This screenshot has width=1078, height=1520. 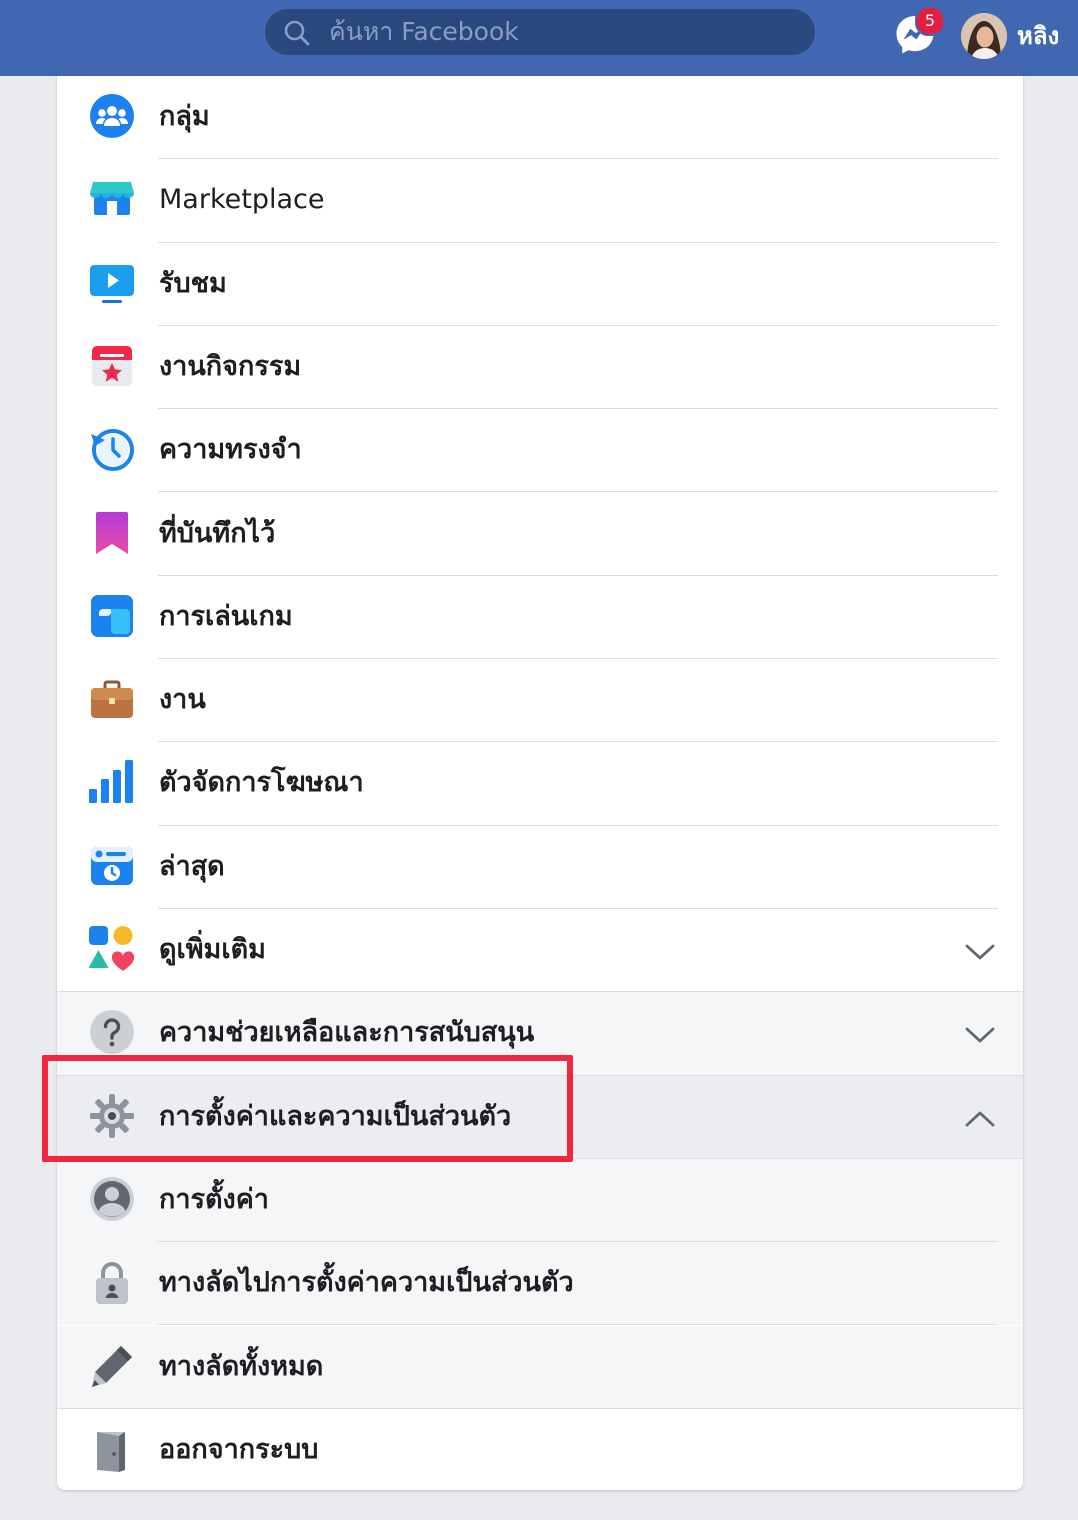 What do you see at coordinates (112, 865) in the screenshot?
I see `most-recent-icon` at bounding box center [112, 865].